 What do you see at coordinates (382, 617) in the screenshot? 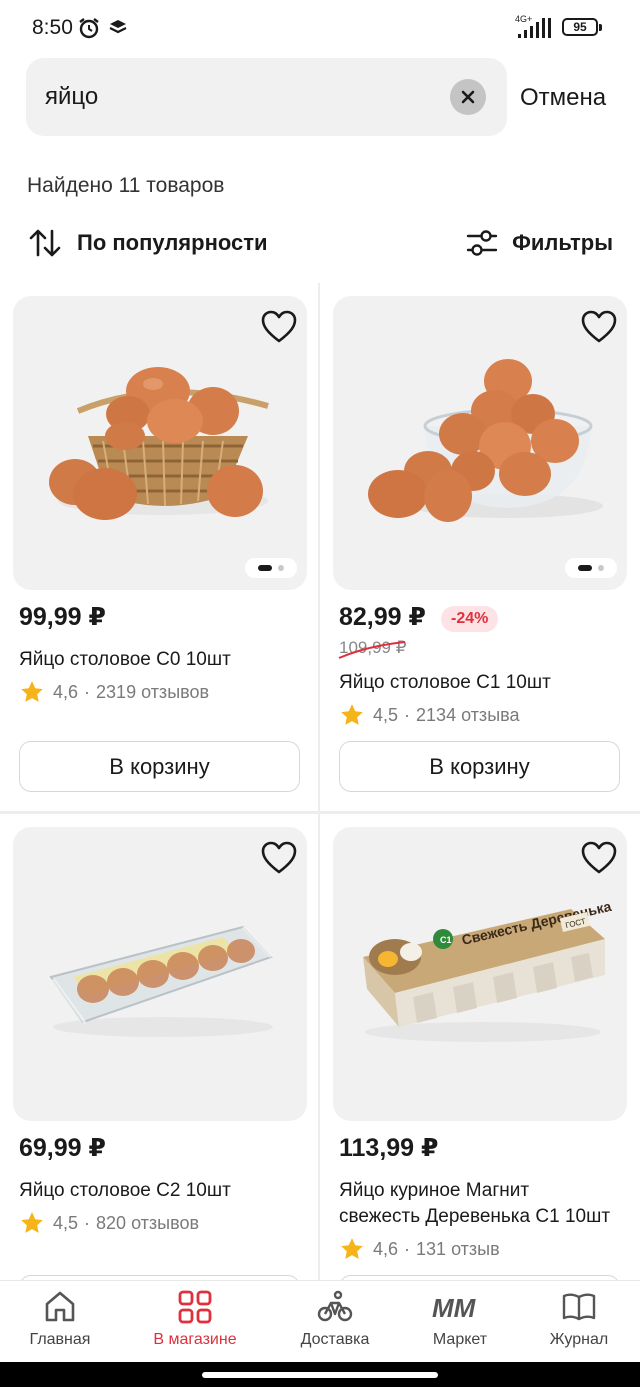
I see `product-price: 82,99 ₽` at bounding box center [382, 617].